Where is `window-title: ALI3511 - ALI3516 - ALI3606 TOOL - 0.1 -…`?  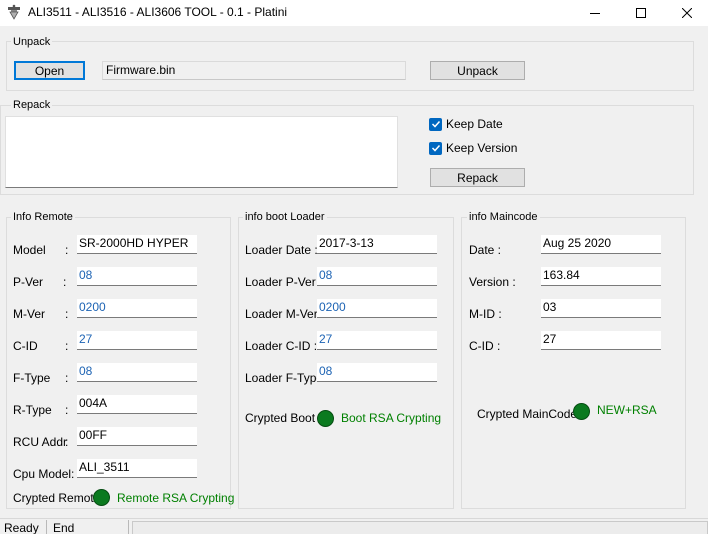
window-title: ALI3511 - ALI3516 - ALI3606 TOOL - 0.1 -… is located at coordinates (158, 12).